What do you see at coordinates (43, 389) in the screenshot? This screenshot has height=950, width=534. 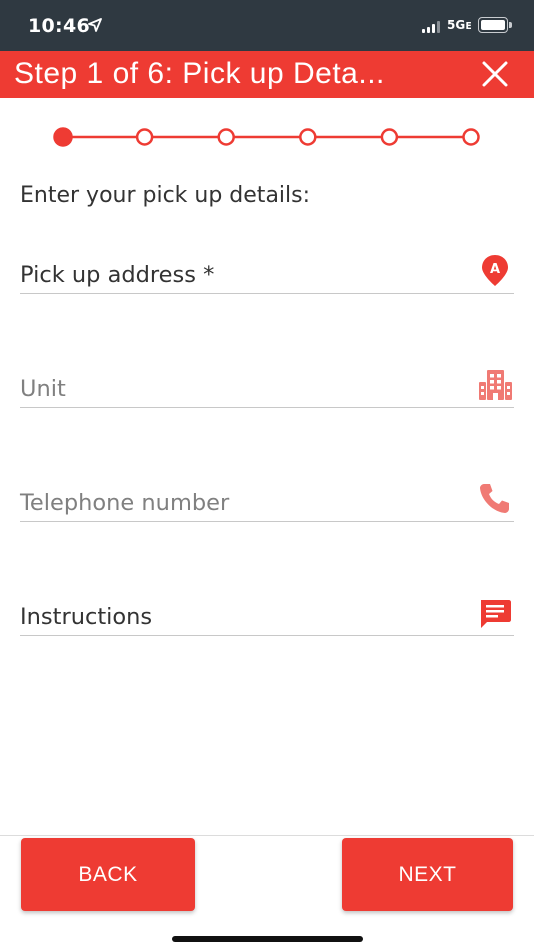 I see `unit-placeholder: Unit` at bounding box center [43, 389].